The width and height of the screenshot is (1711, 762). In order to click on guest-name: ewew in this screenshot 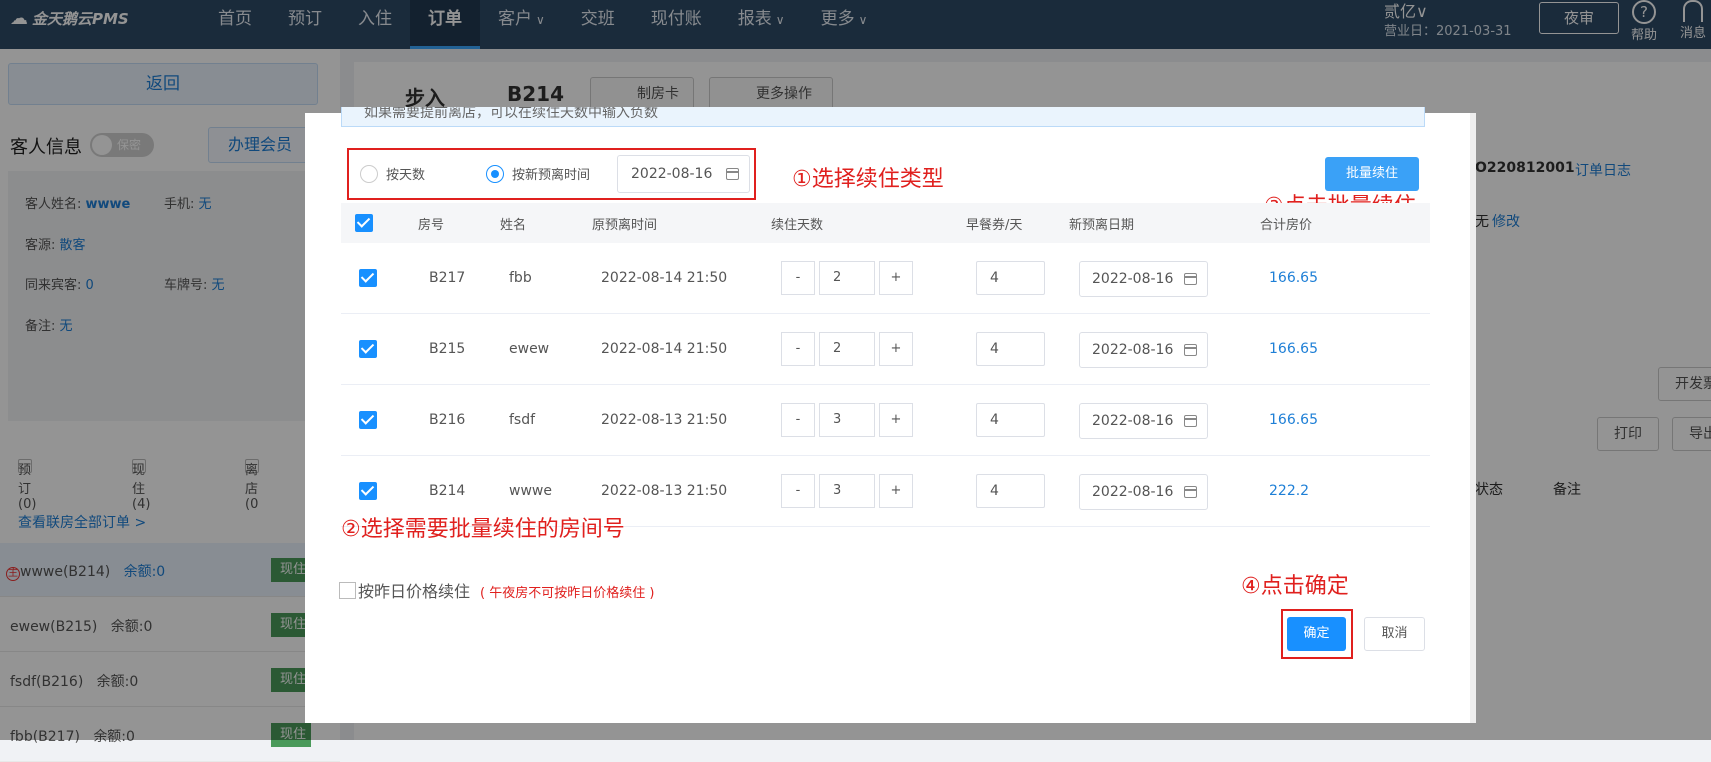, I will do `click(529, 349)`.